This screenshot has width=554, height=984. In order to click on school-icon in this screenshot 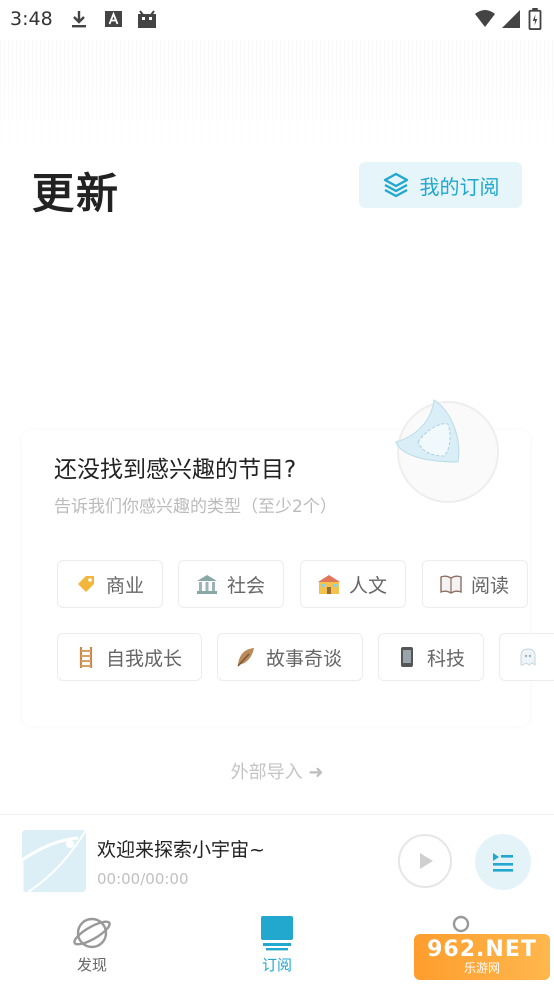, I will do `click(329, 584)`.